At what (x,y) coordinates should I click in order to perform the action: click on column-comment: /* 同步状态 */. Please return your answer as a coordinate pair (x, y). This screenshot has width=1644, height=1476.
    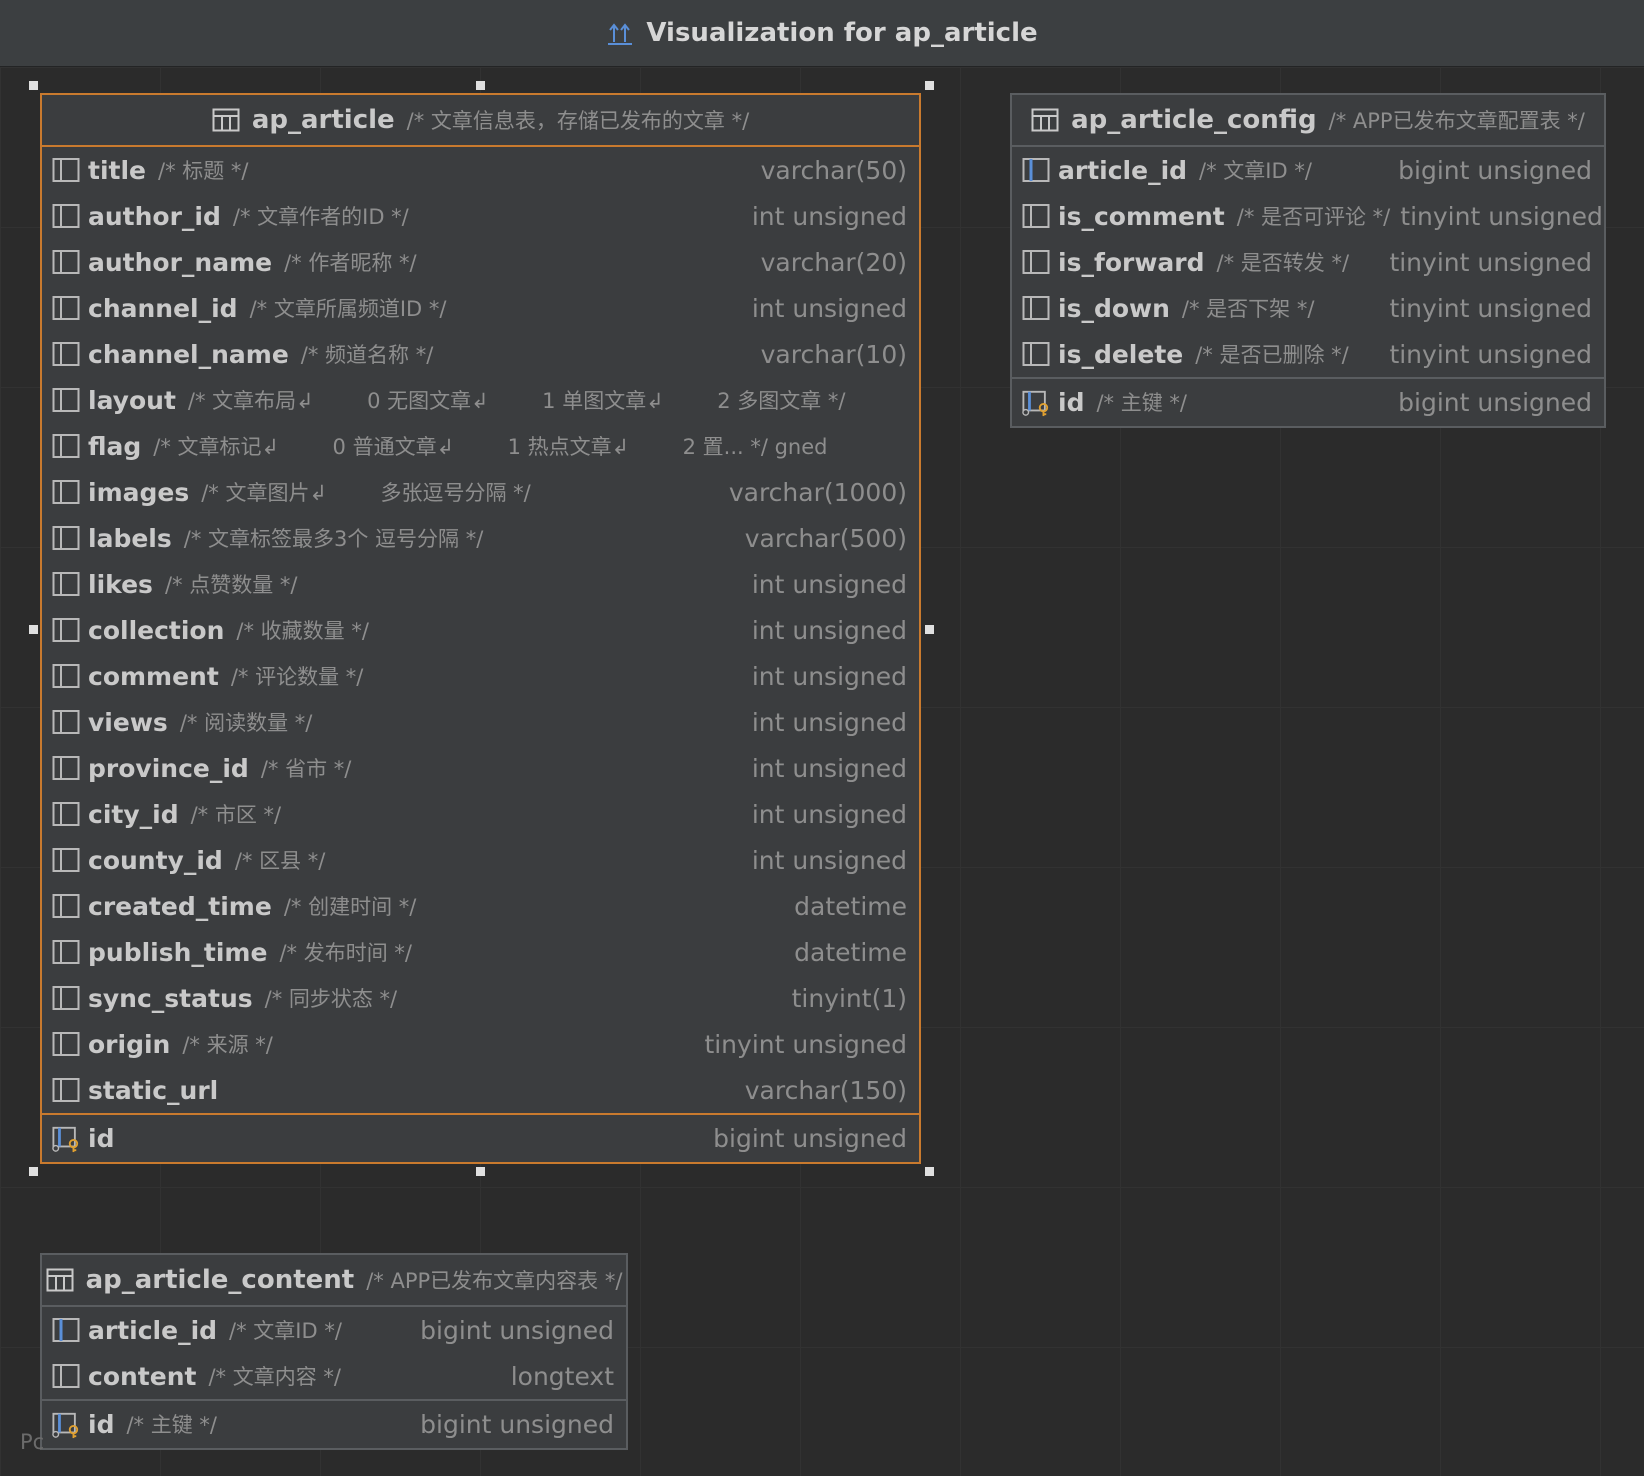
    Looking at the image, I should click on (331, 999).